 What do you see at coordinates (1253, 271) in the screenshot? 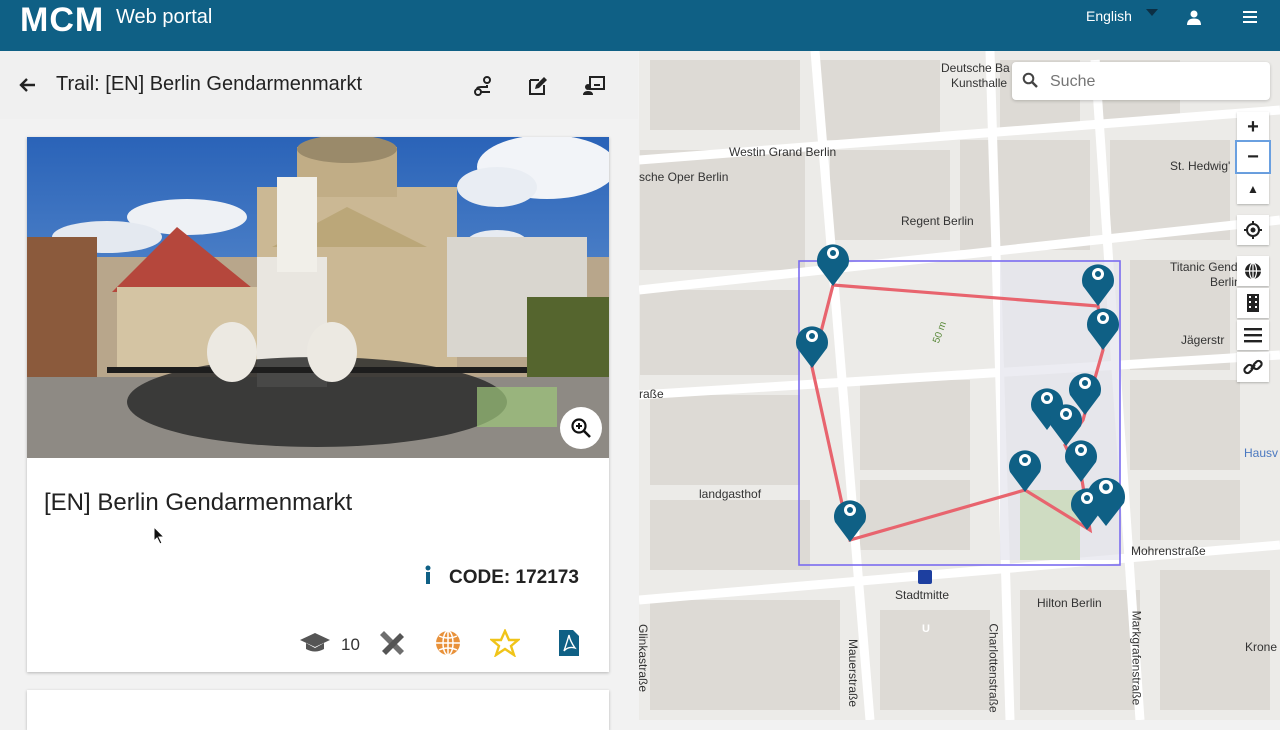
I see `globe-layer-icon` at bounding box center [1253, 271].